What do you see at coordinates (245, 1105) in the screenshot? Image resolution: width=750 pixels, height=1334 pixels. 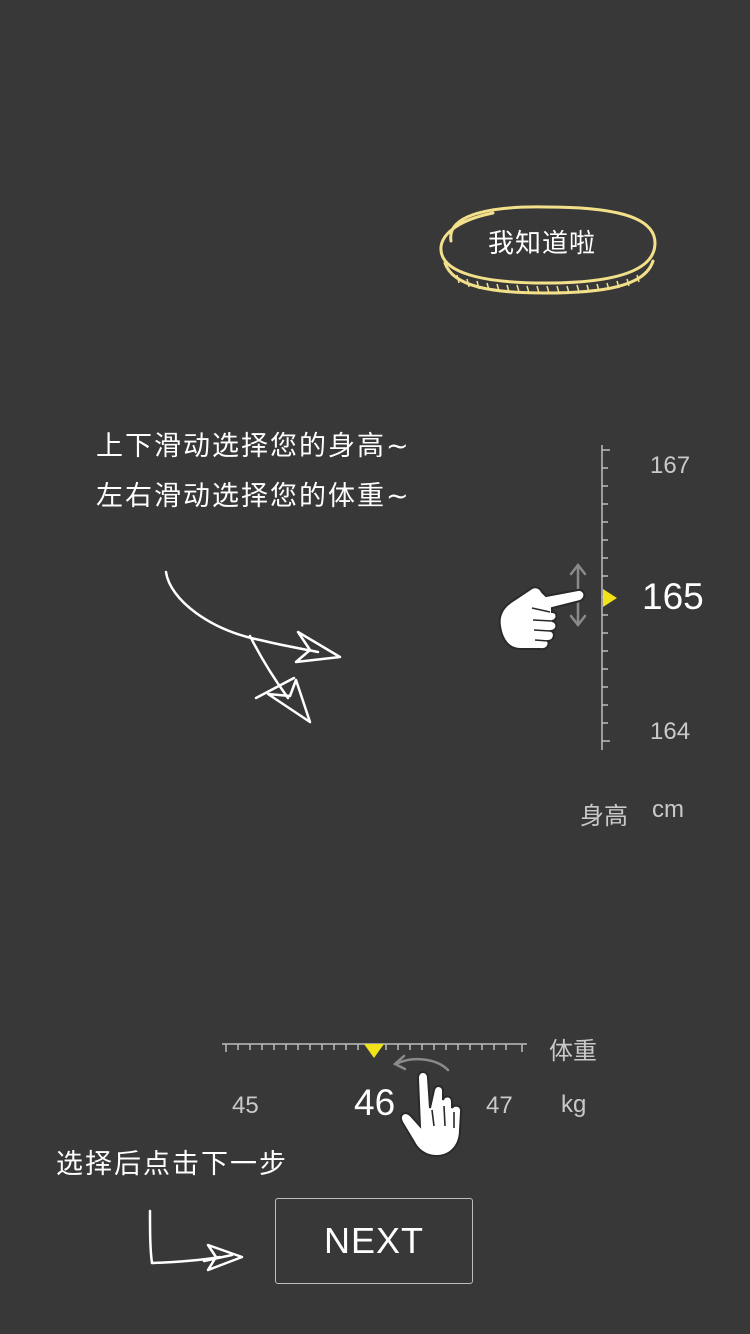 I see `weight-left-value: 45` at bounding box center [245, 1105].